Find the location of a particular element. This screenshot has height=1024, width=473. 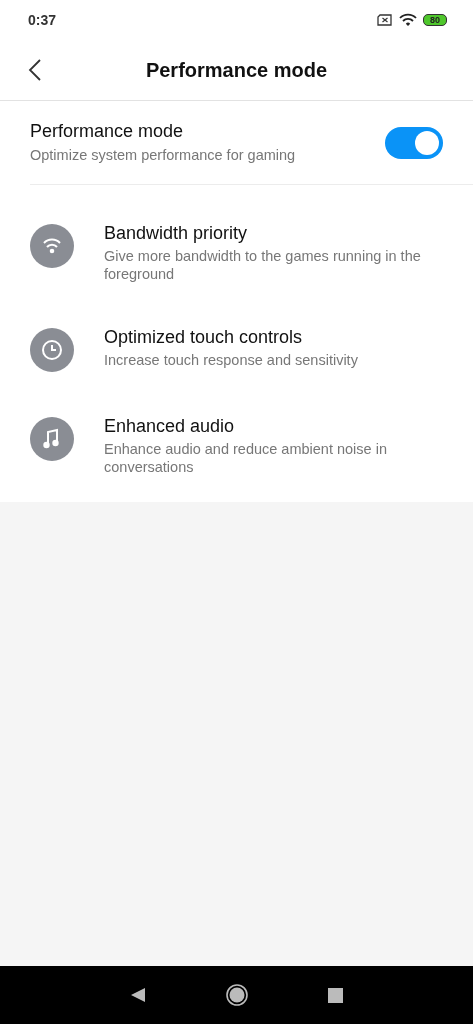

setting-description: Optimize system performance for gaming is located at coordinates (163, 155).